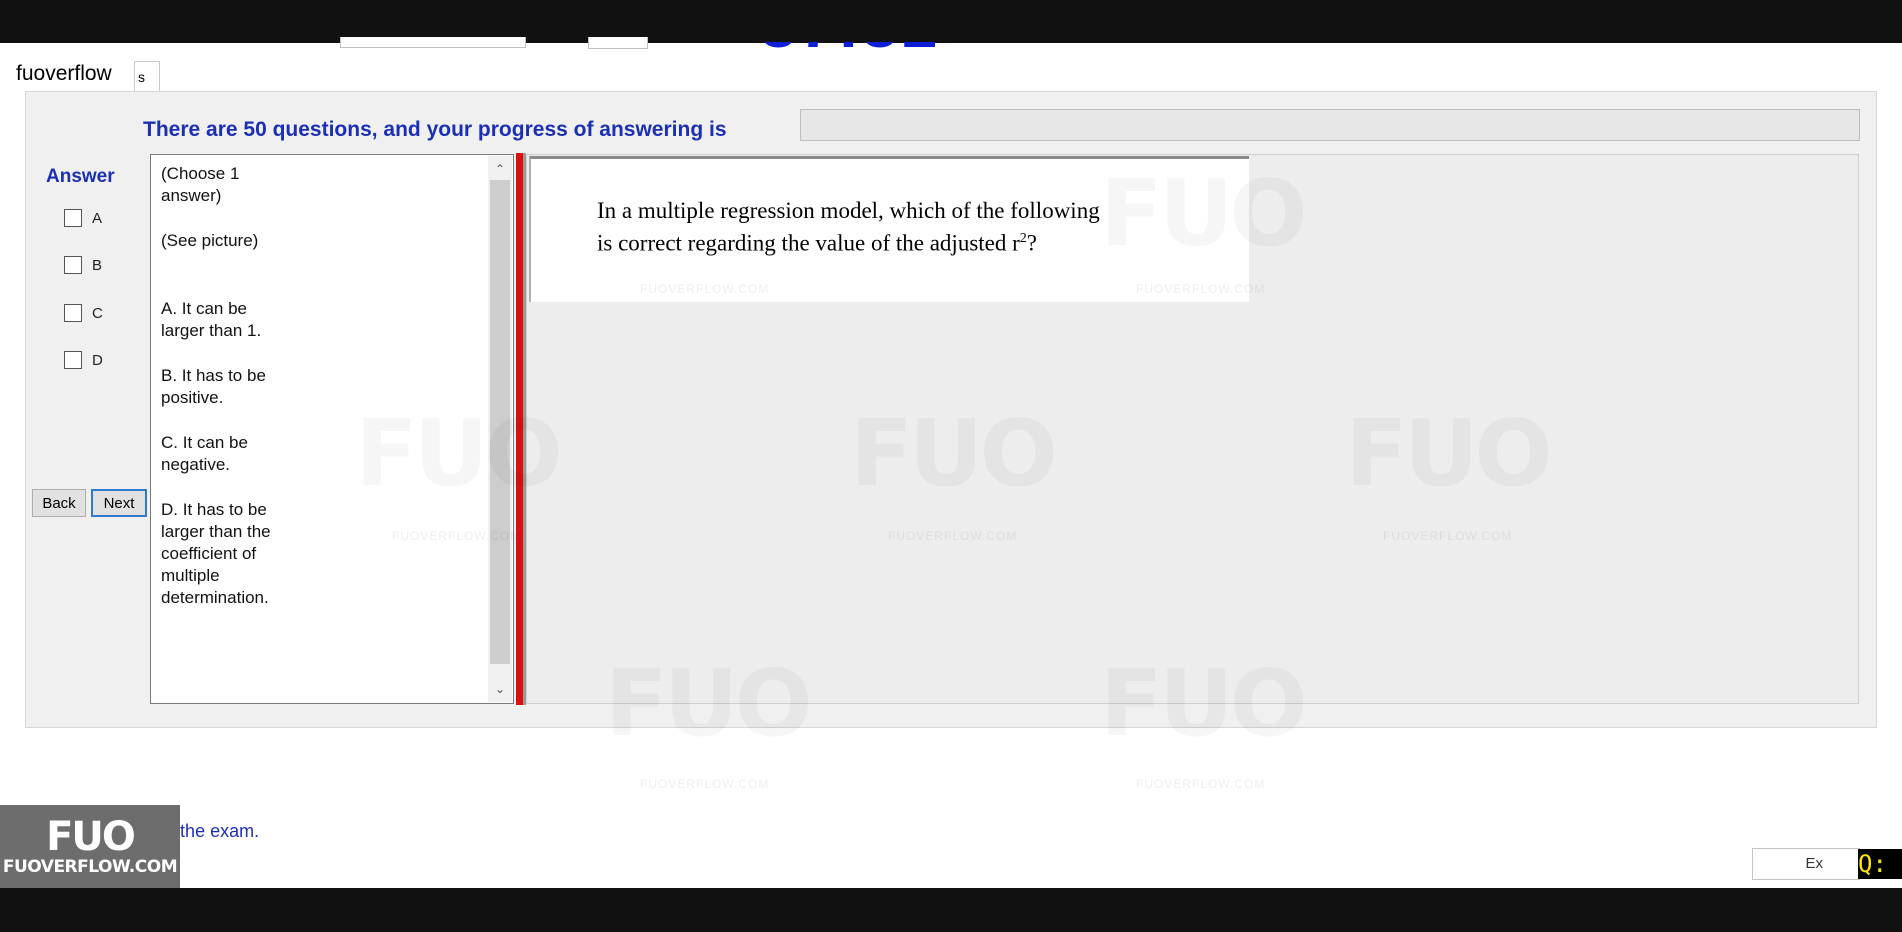 The image size is (1902, 932). I want to click on superscript: 2, so click(1023, 238).